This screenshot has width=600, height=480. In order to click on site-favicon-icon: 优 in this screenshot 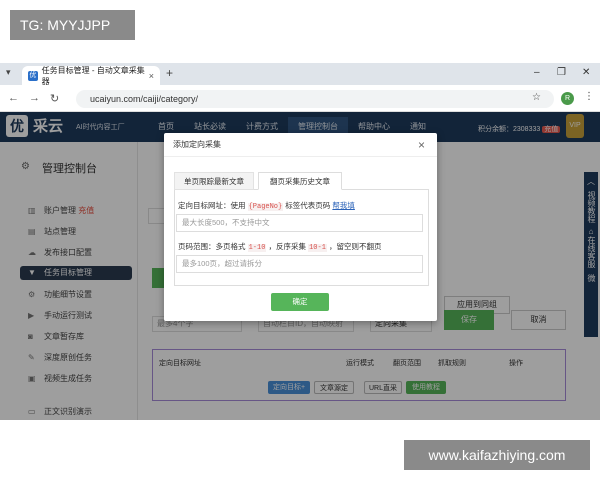, I will do `click(33, 75)`.